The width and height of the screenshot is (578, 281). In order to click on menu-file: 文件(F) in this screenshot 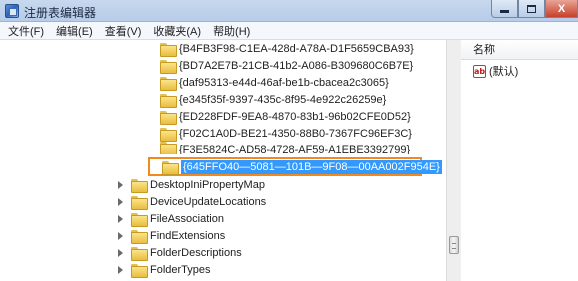, I will do `click(26, 31)`.